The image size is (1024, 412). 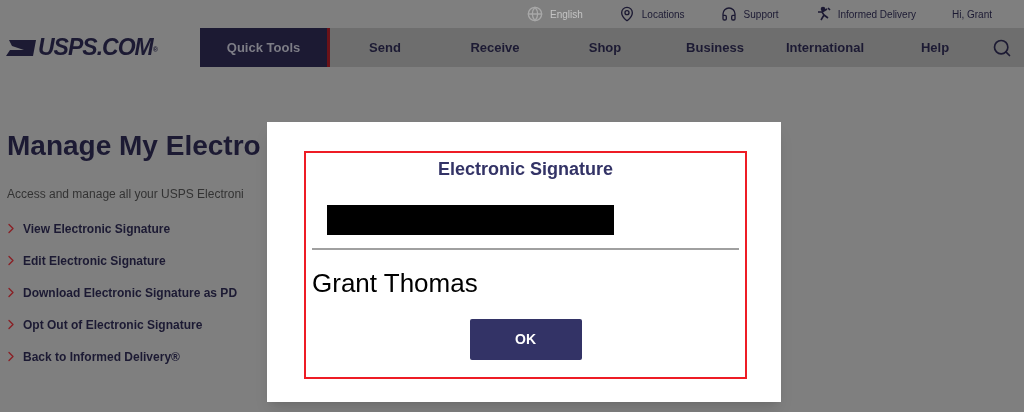 I want to click on page-heading: Manage My Electro, so click(x=134, y=146).